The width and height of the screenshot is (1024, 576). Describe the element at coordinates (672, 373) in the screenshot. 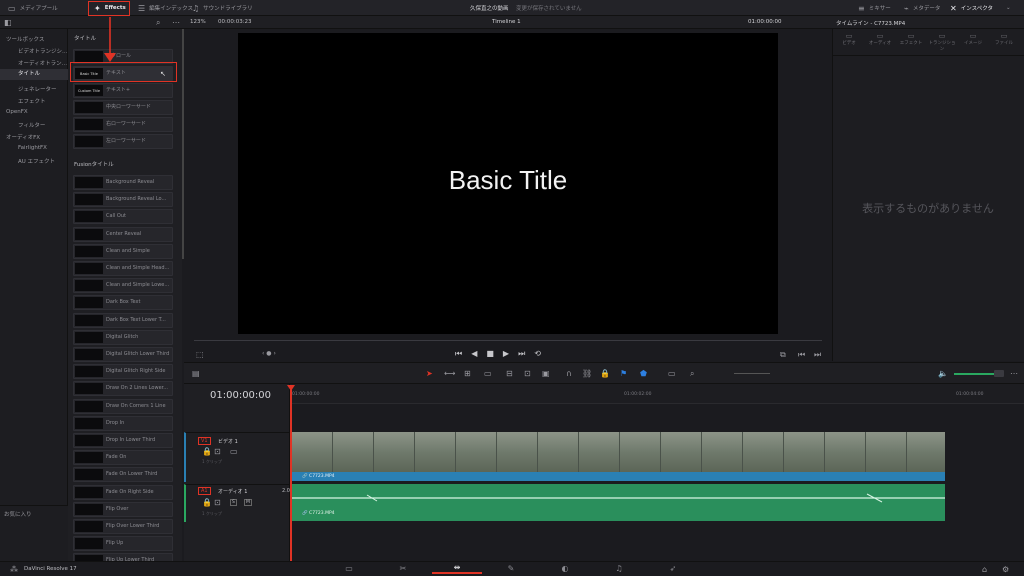

I see `zoom-full-icon: ▭` at that location.